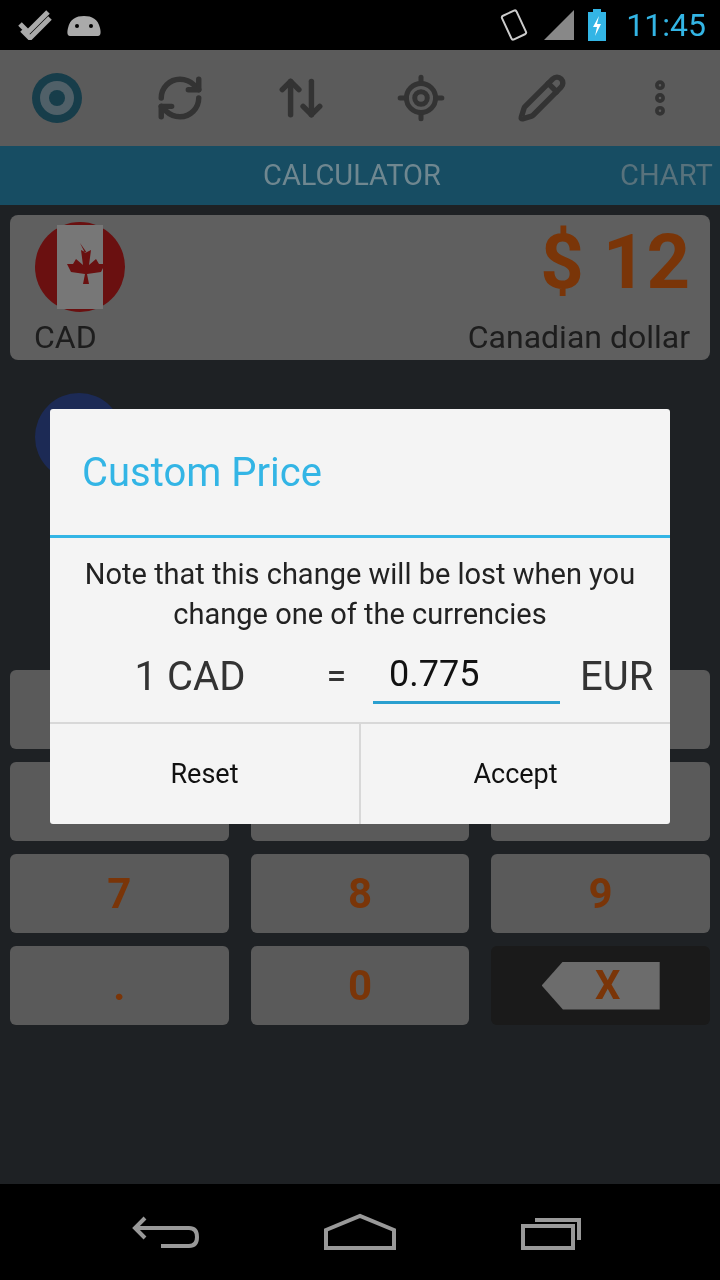 The width and height of the screenshot is (720, 1280). I want to click on signal-icon, so click(559, 25).